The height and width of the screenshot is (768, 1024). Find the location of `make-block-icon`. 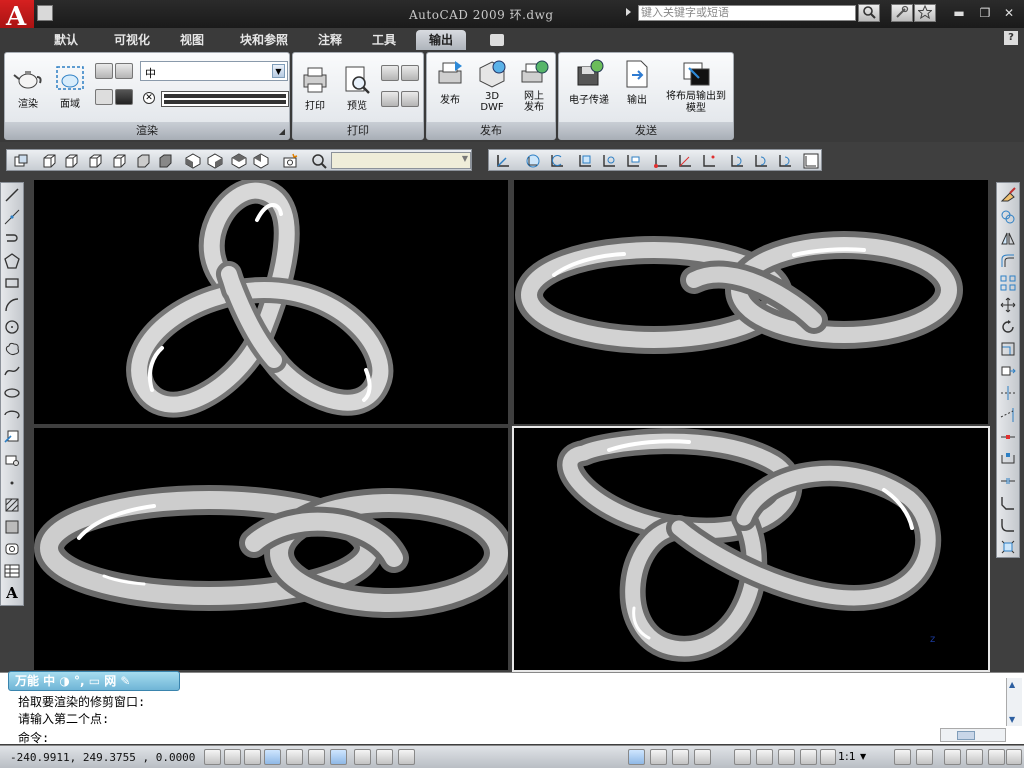

make-block-icon is located at coordinates (12, 459).